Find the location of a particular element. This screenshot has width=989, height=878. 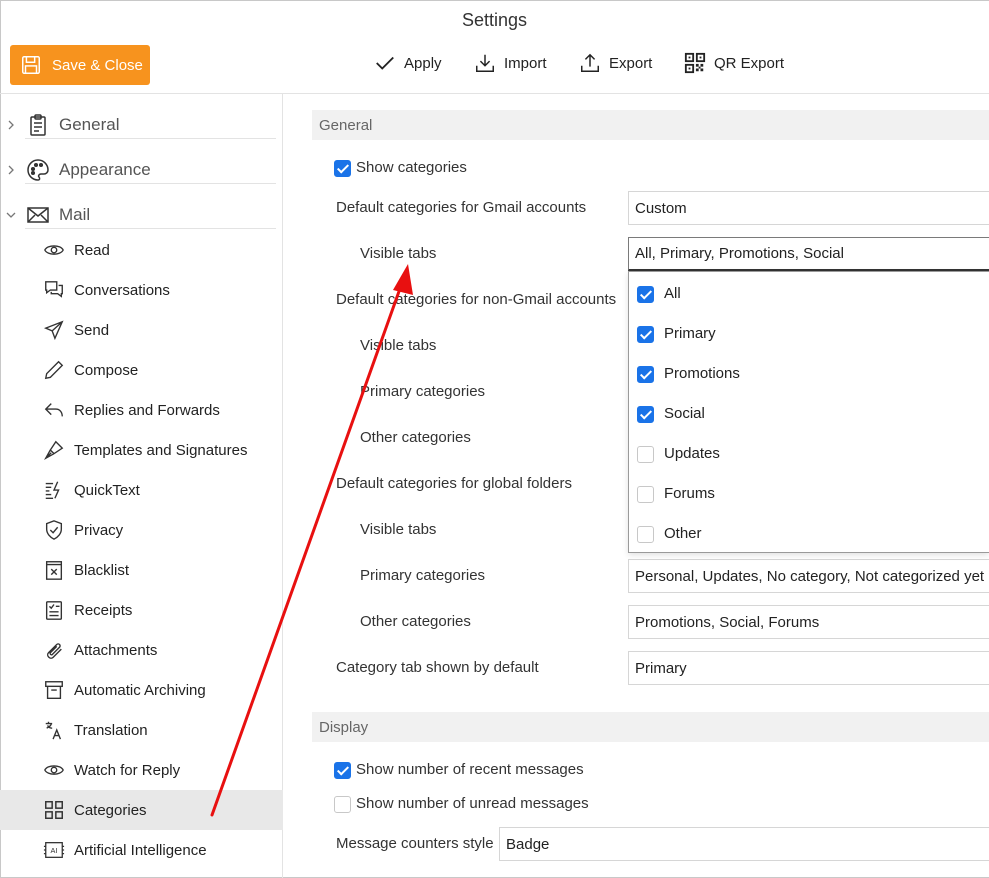

send-icon is located at coordinates (53, 330).